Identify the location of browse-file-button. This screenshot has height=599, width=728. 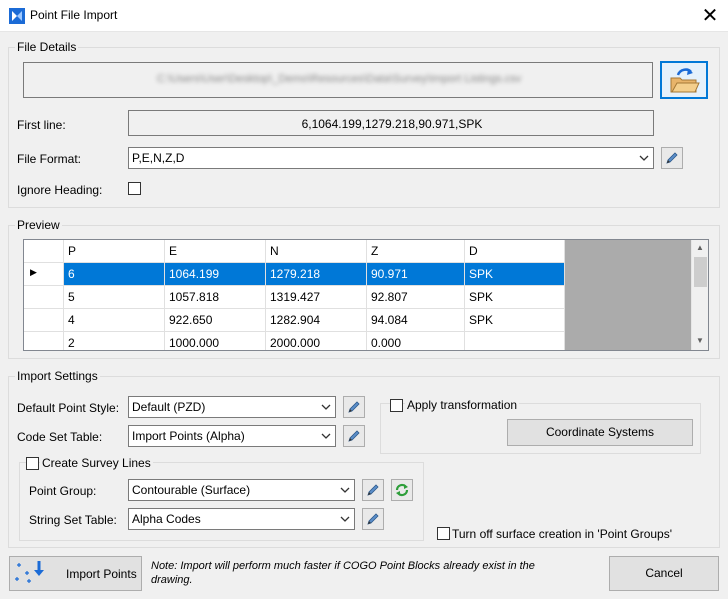
(684, 80).